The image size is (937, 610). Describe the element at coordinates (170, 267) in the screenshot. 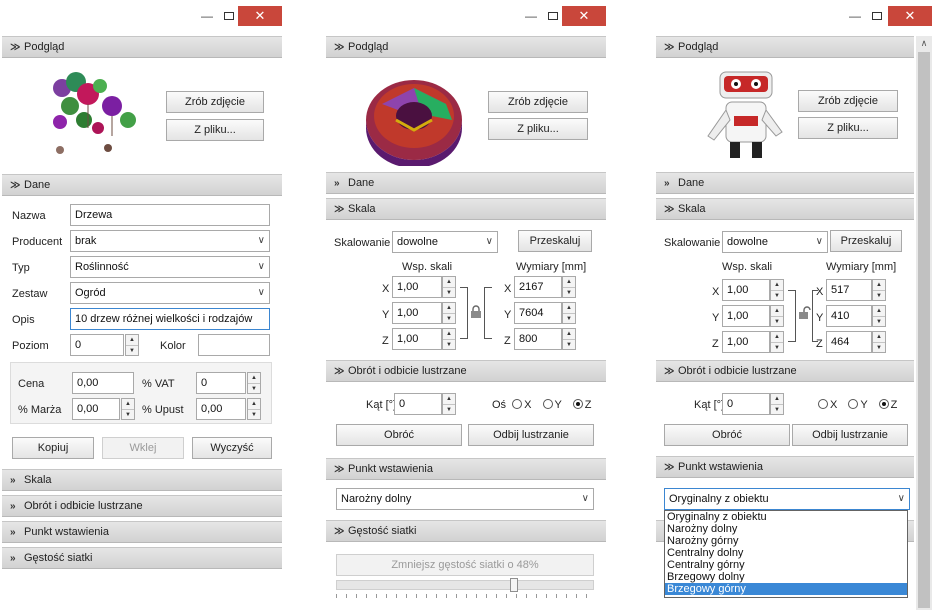

I see `type-select: Roślinność ∨` at that location.